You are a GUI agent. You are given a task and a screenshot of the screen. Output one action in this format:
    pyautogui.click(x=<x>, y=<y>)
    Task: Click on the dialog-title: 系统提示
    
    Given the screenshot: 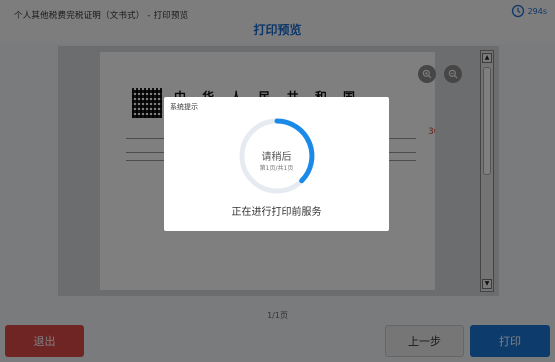 What is the action you would take?
    pyautogui.click(x=184, y=107)
    